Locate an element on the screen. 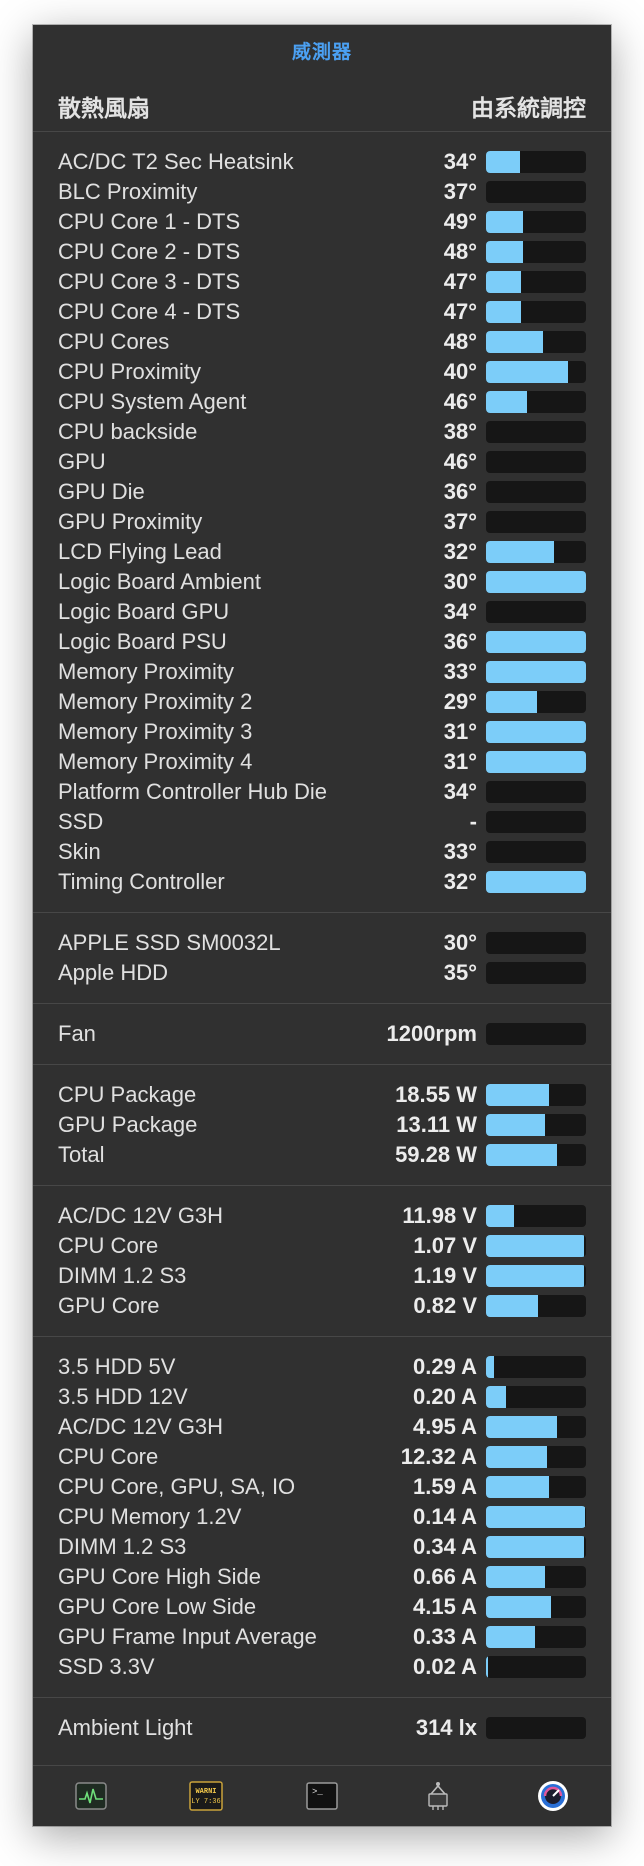 Image resolution: width=644 pixels, height=1866 pixels. sensor-row: GPU Frame Input Average 0.33 A is located at coordinates (322, 1637).